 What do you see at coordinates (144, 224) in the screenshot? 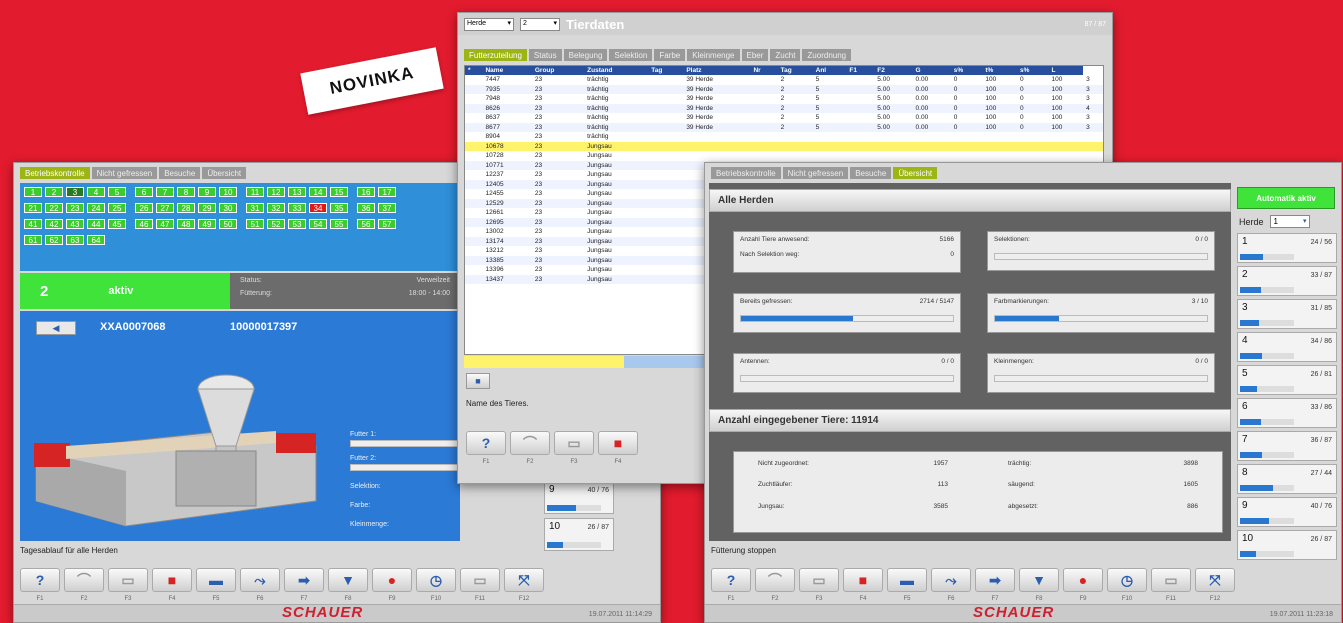
I see `station-cell: 46` at bounding box center [144, 224].